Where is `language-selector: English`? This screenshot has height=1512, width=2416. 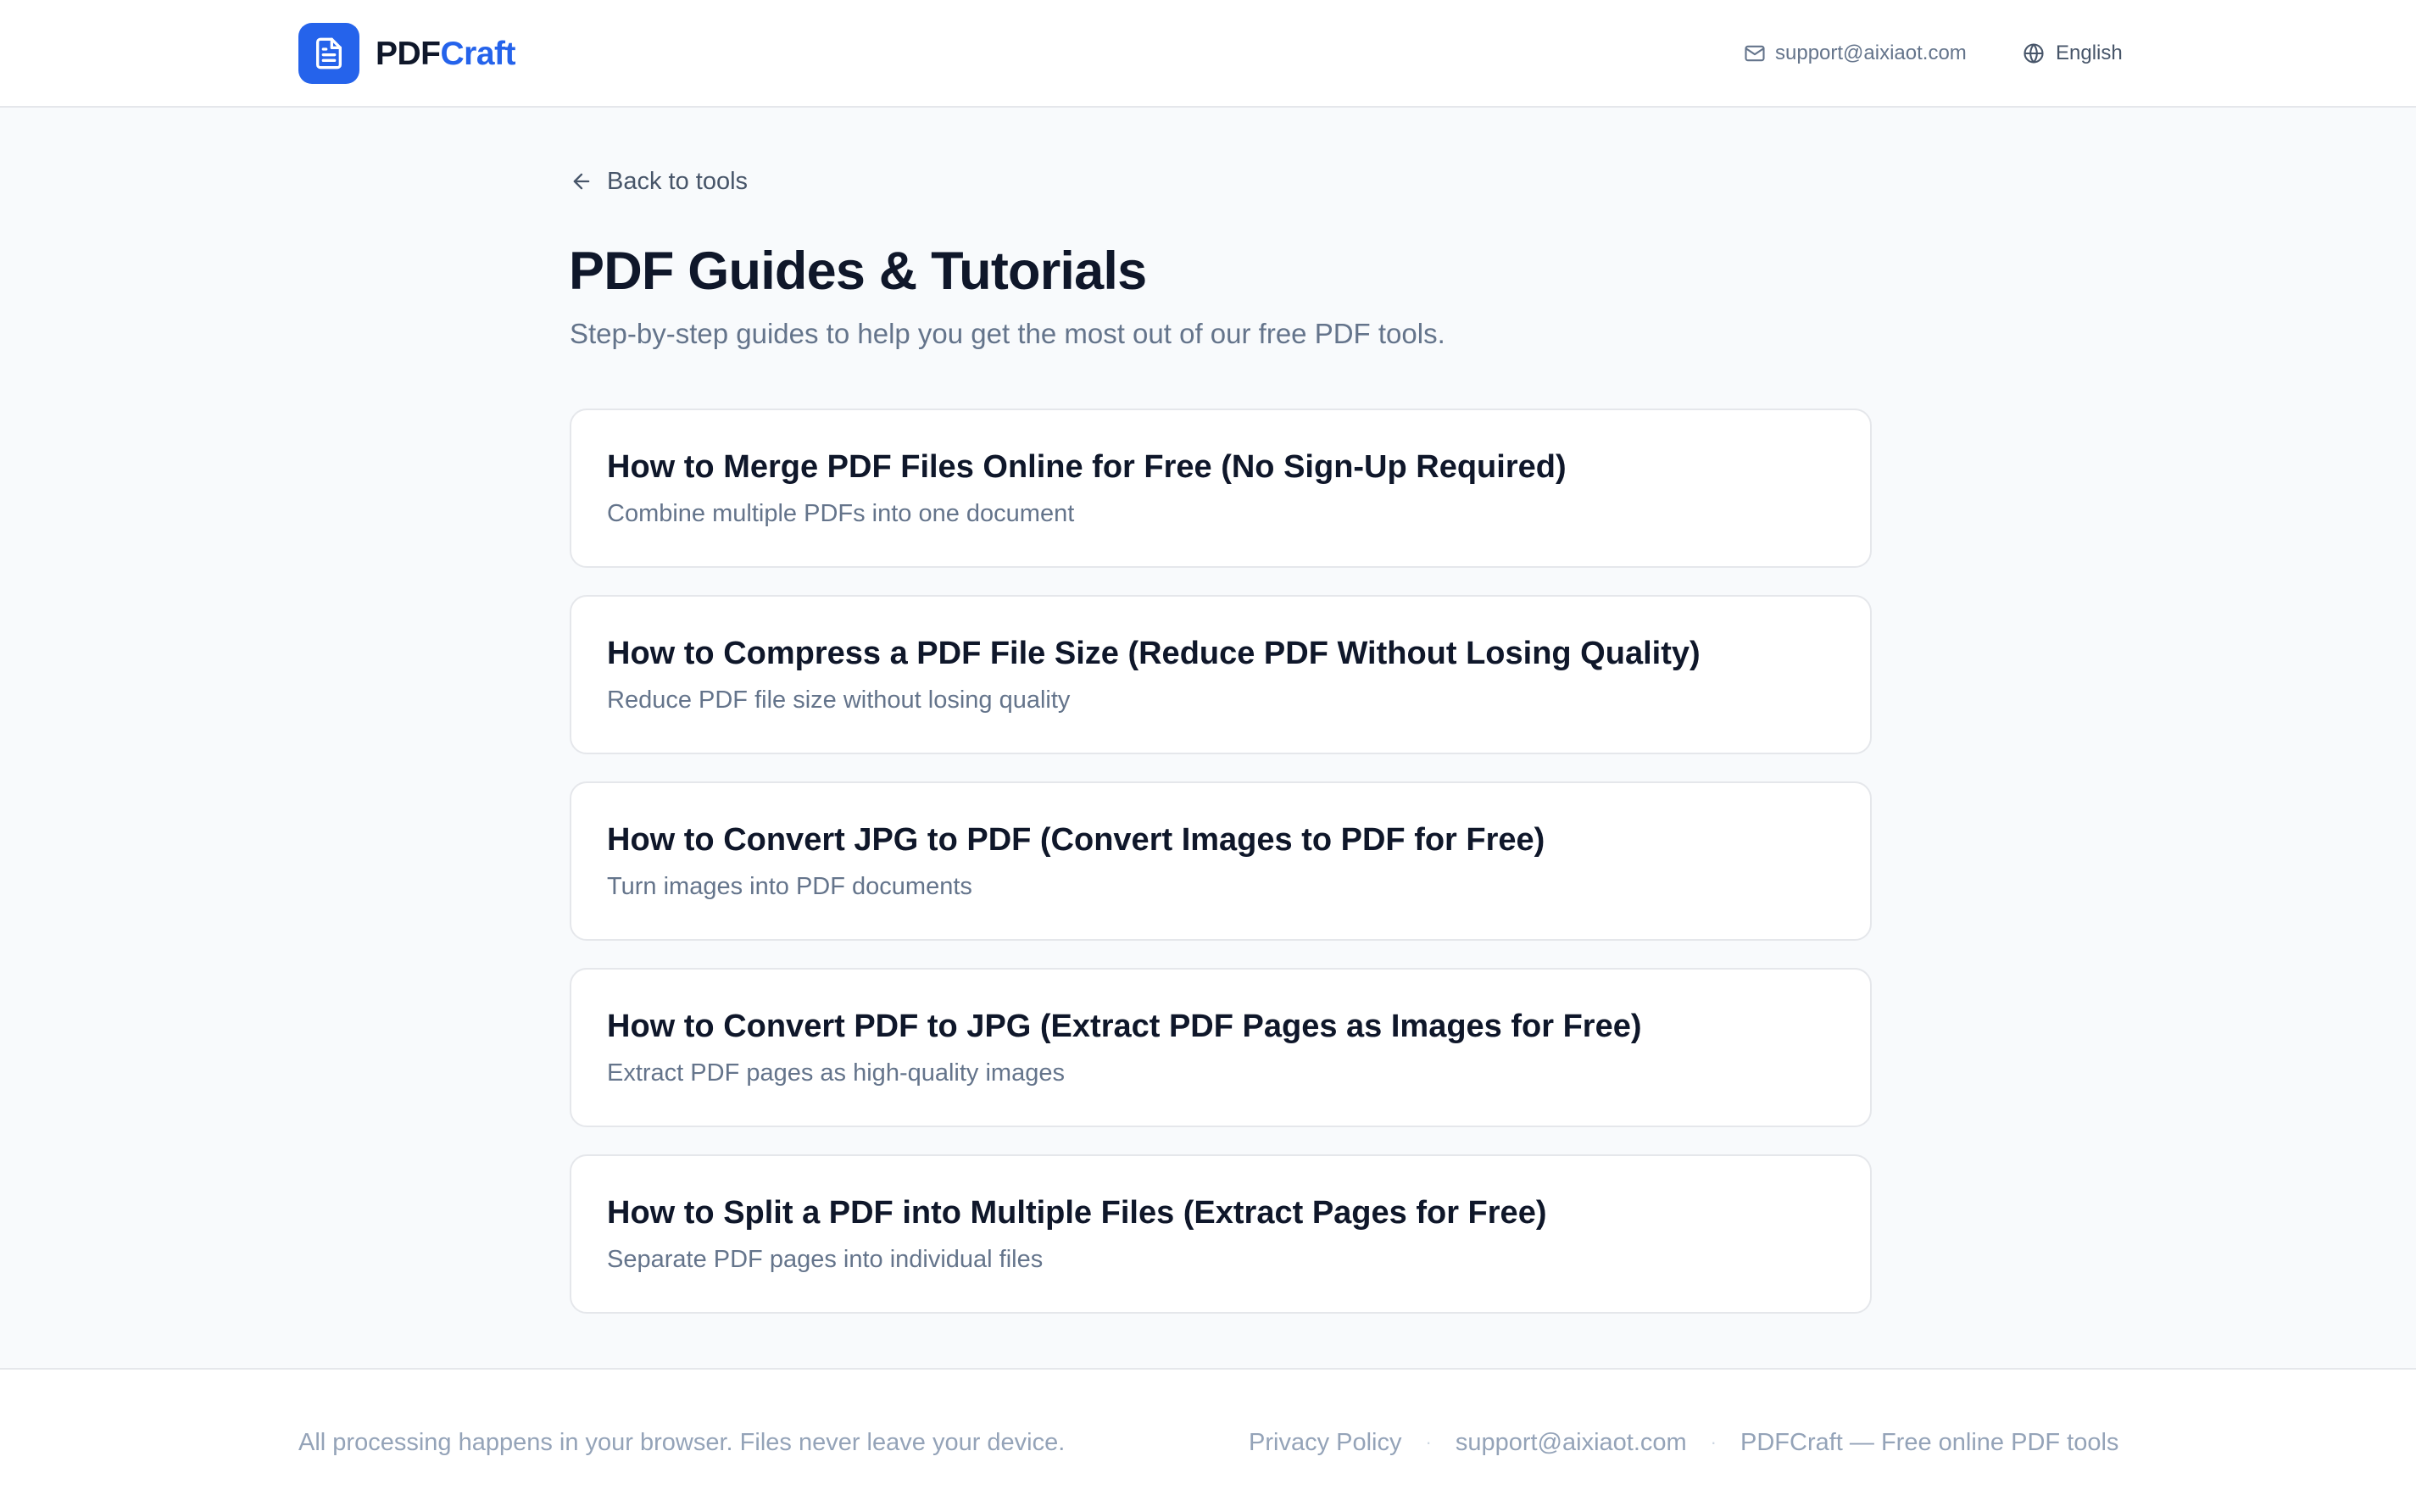 language-selector: English is located at coordinates (2072, 53).